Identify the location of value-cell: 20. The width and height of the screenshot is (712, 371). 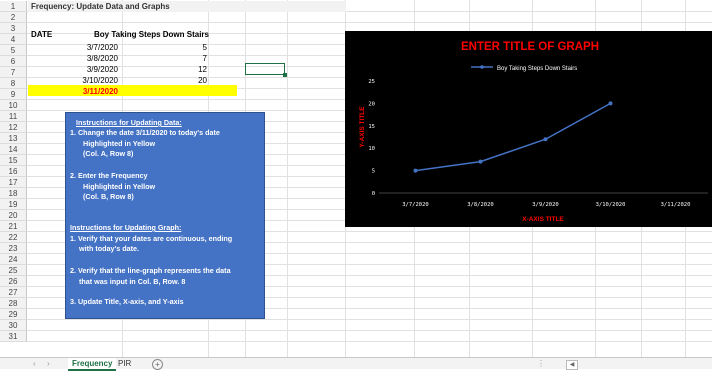
(178, 80).